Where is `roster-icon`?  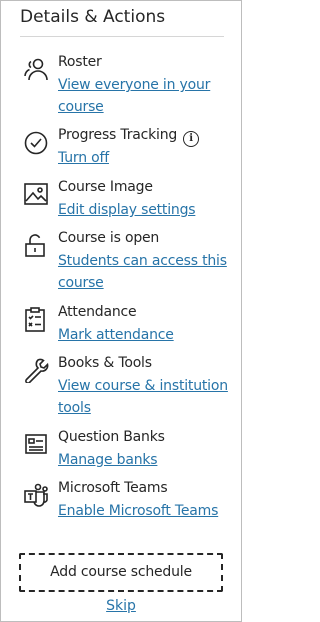
roster-icon is located at coordinates (36, 69).